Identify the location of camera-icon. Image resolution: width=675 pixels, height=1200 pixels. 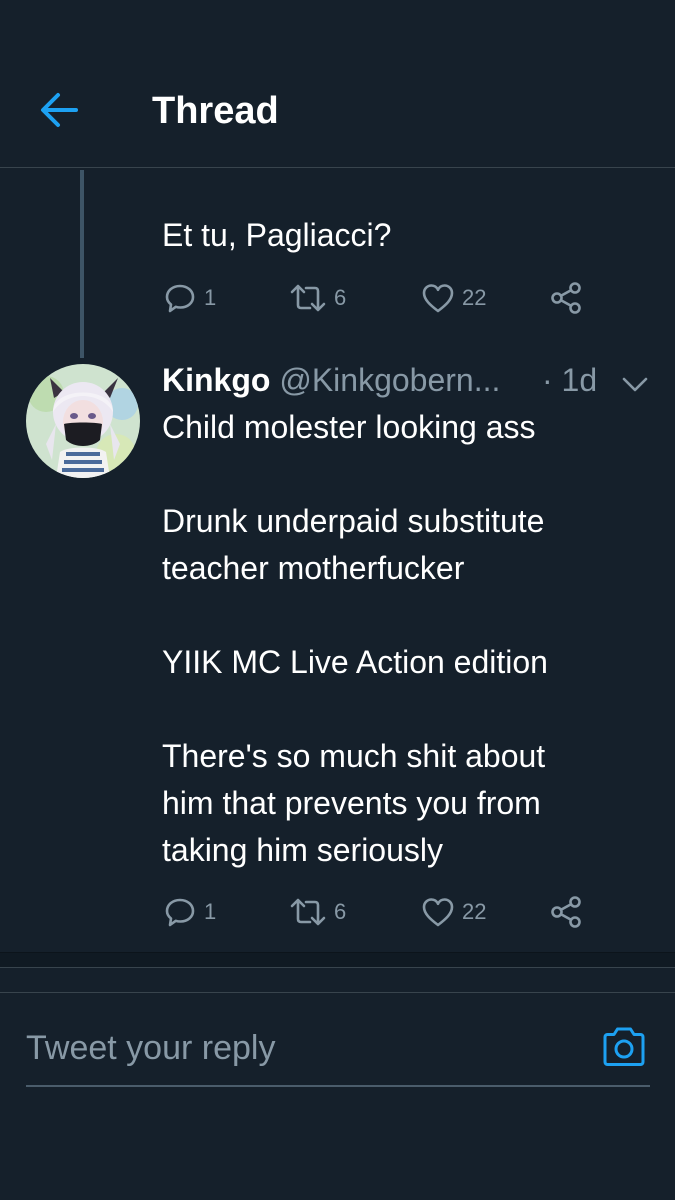
(624, 1046).